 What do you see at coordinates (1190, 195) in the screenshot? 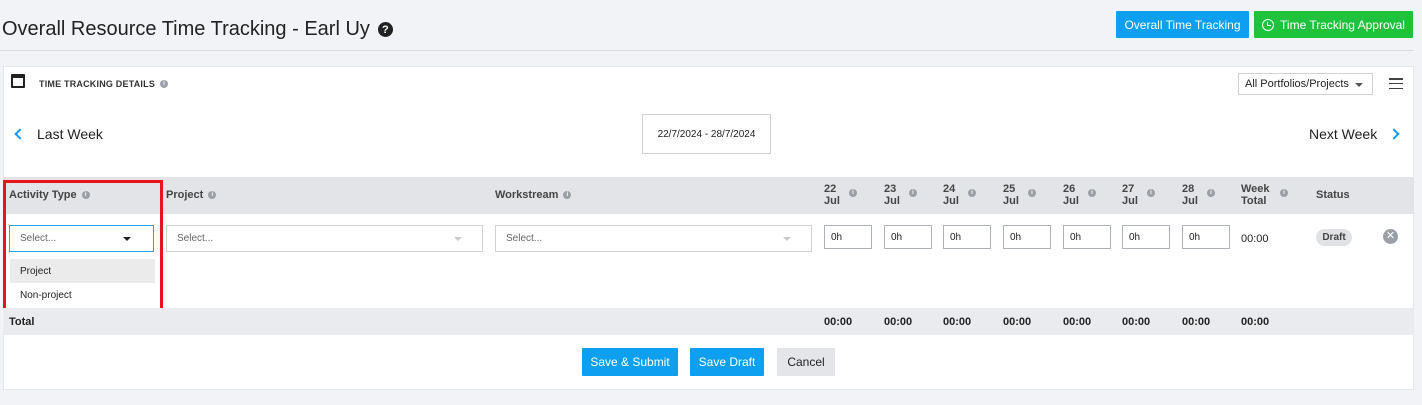
I see `header-day-label: 28 Jul` at bounding box center [1190, 195].